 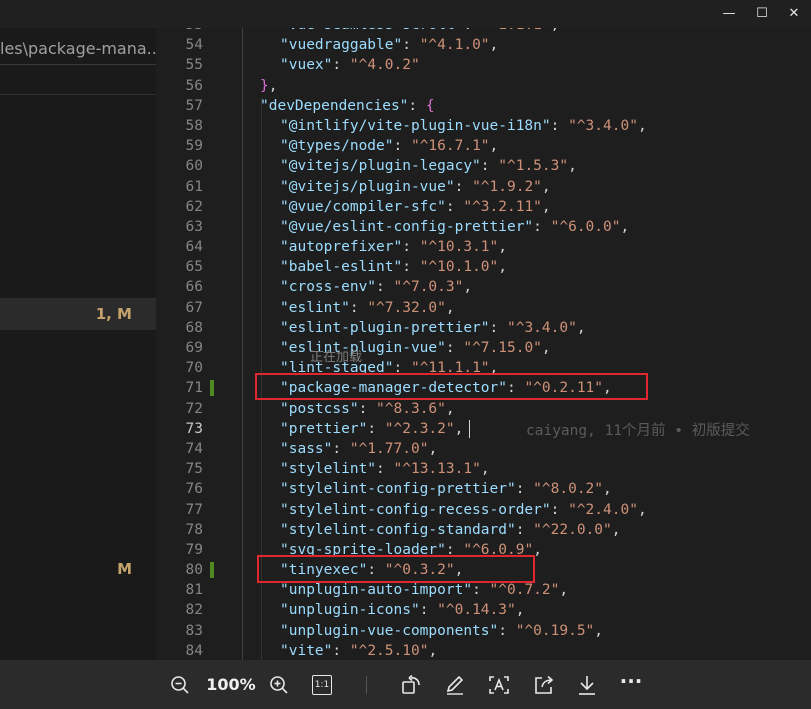 What do you see at coordinates (194, 206) in the screenshot?
I see `line-number: 62` at bounding box center [194, 206].